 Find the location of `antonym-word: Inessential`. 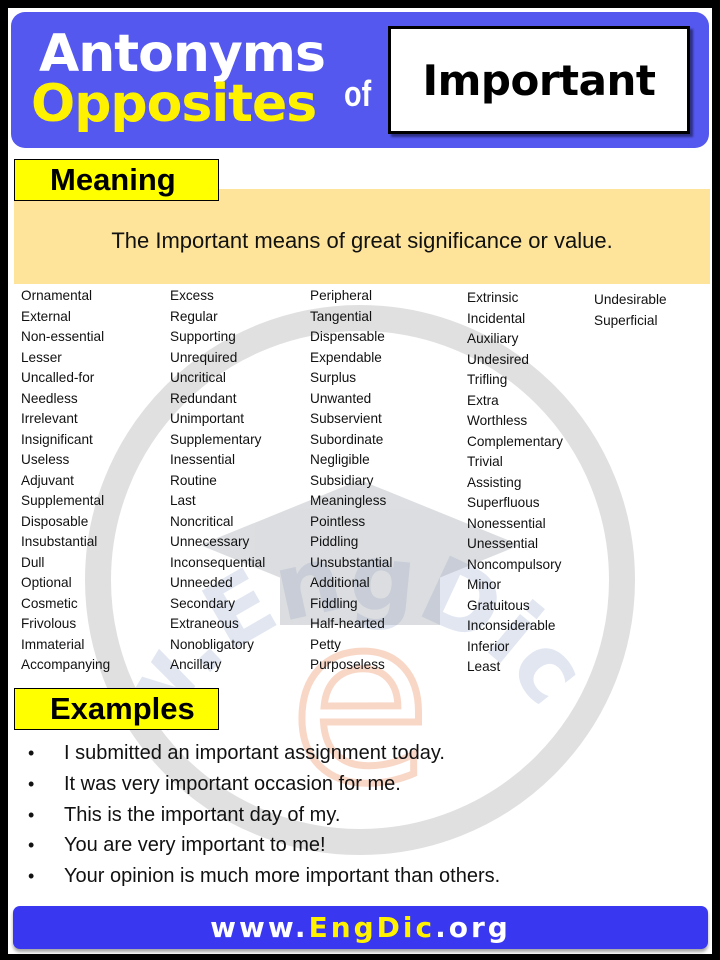

antonym-word: Inessential is located at coordinates (202, 459).